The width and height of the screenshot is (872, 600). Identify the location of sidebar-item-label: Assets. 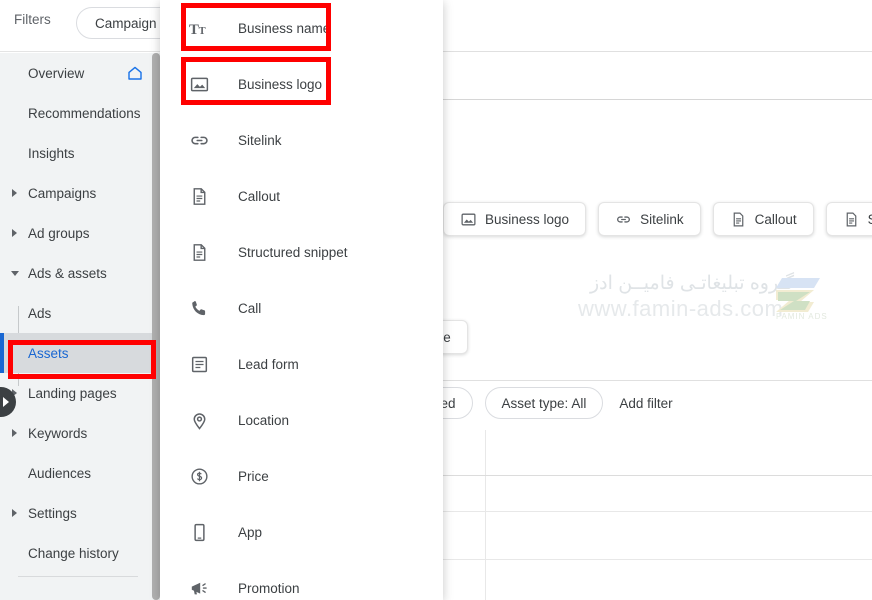
(48, 353).